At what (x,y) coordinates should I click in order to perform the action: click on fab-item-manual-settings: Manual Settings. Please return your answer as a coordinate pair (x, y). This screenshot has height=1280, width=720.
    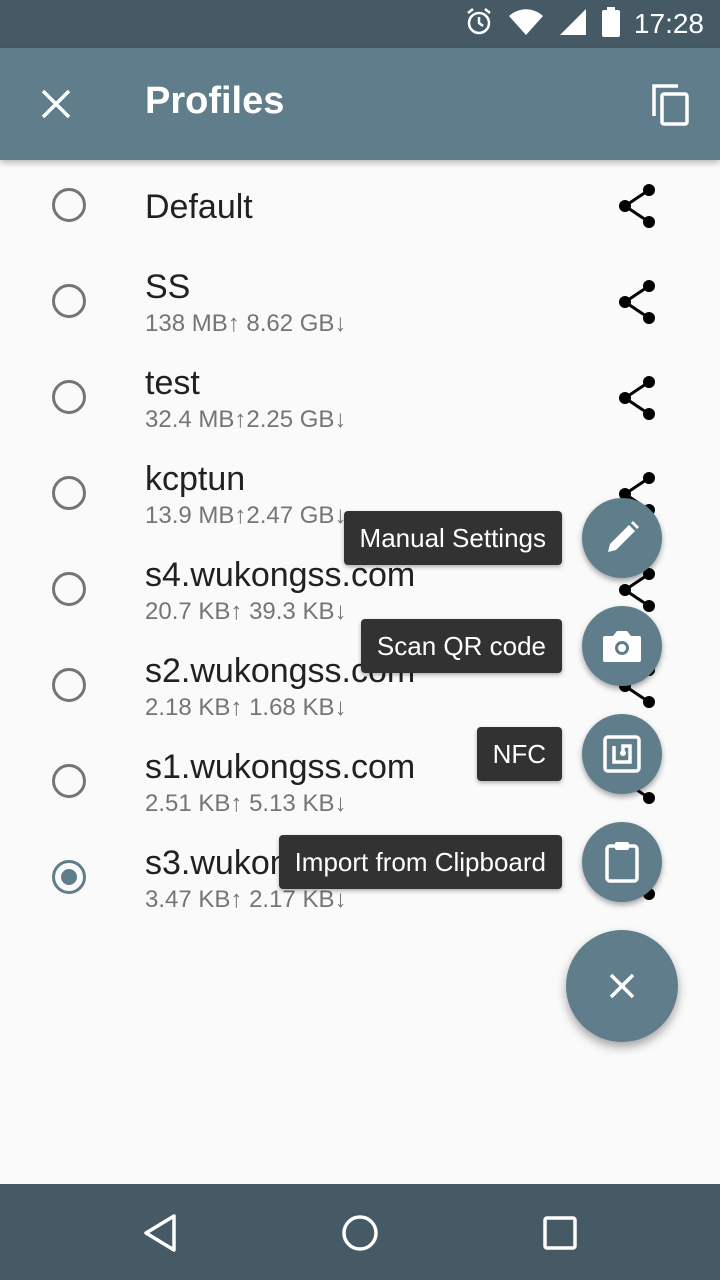
    Looking at the image, I should click on (360, 538).